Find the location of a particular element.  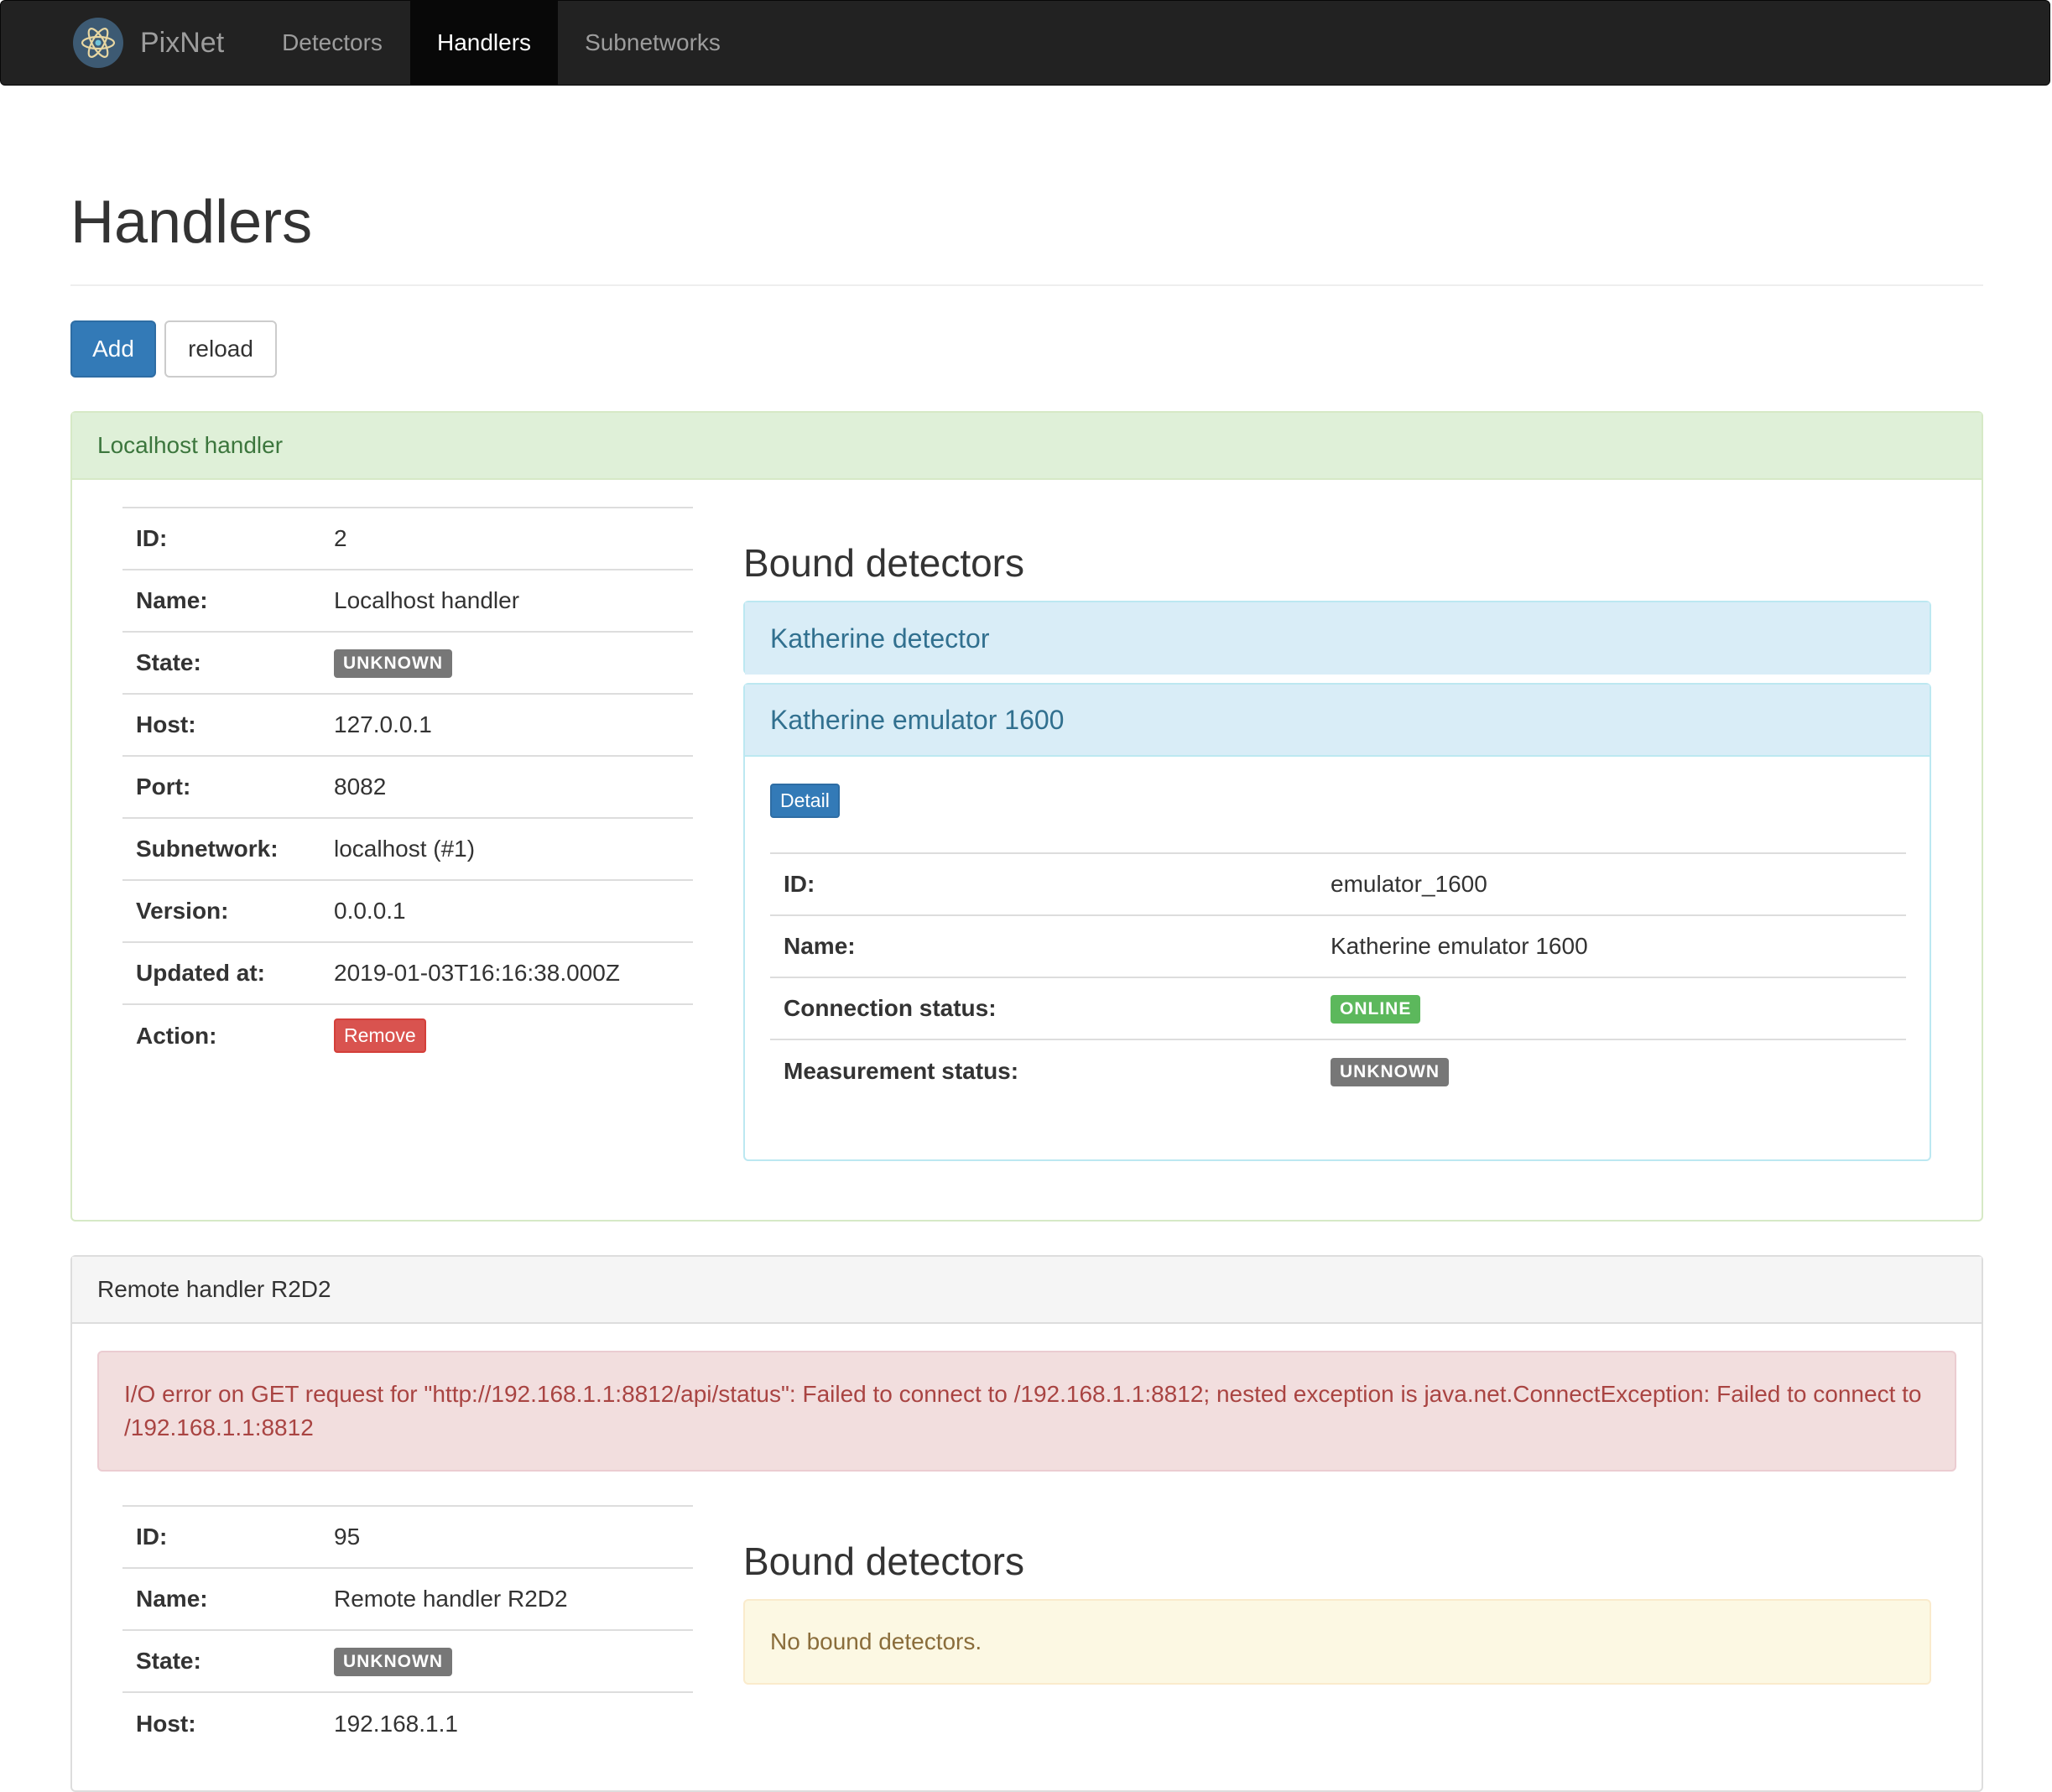

detector-heading: Katherine detector is located at coordinates (1337, 638).